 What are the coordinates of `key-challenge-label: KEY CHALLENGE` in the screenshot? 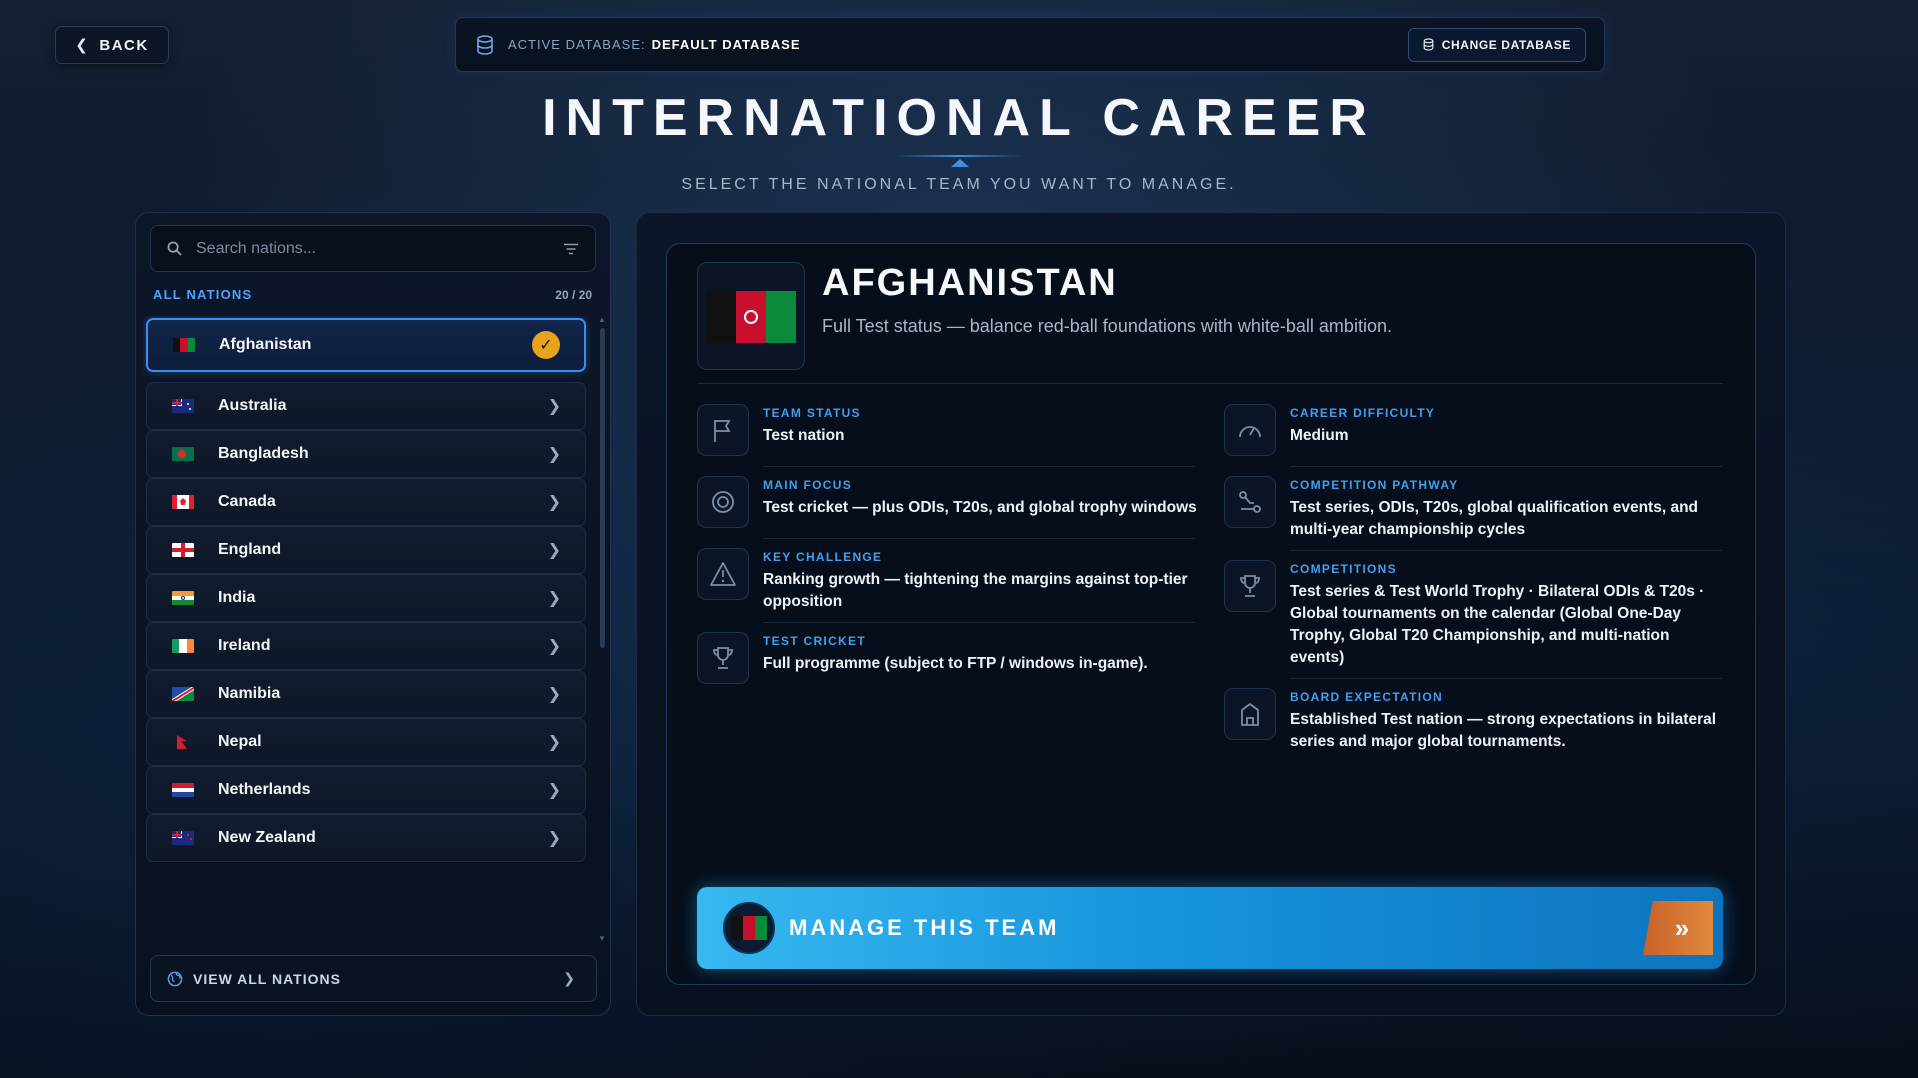 It's located at (823, 557).